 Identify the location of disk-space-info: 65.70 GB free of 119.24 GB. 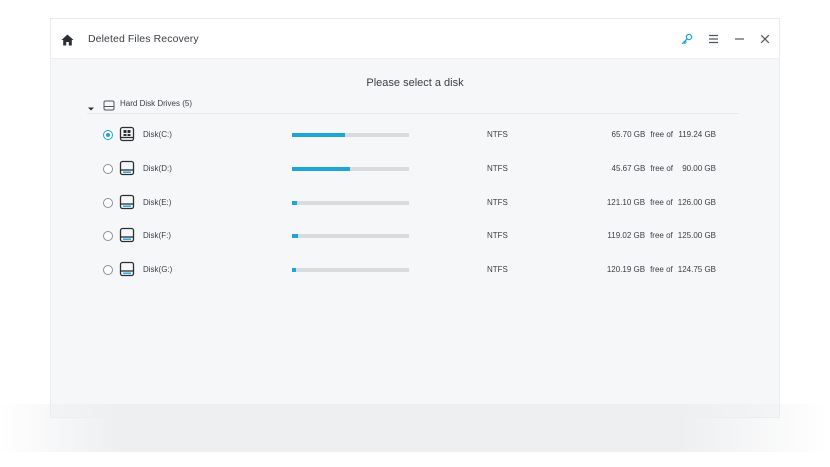
(664, 134).